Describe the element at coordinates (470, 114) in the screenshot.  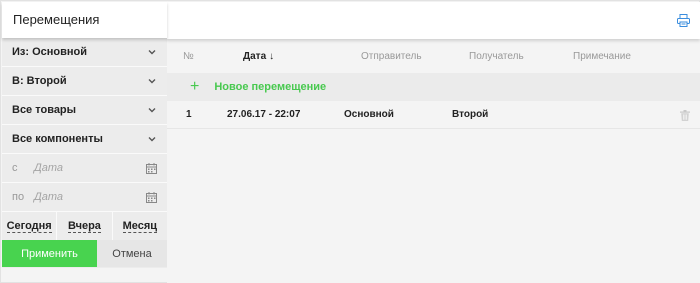
I see `row-recipient: Второй` at that location.